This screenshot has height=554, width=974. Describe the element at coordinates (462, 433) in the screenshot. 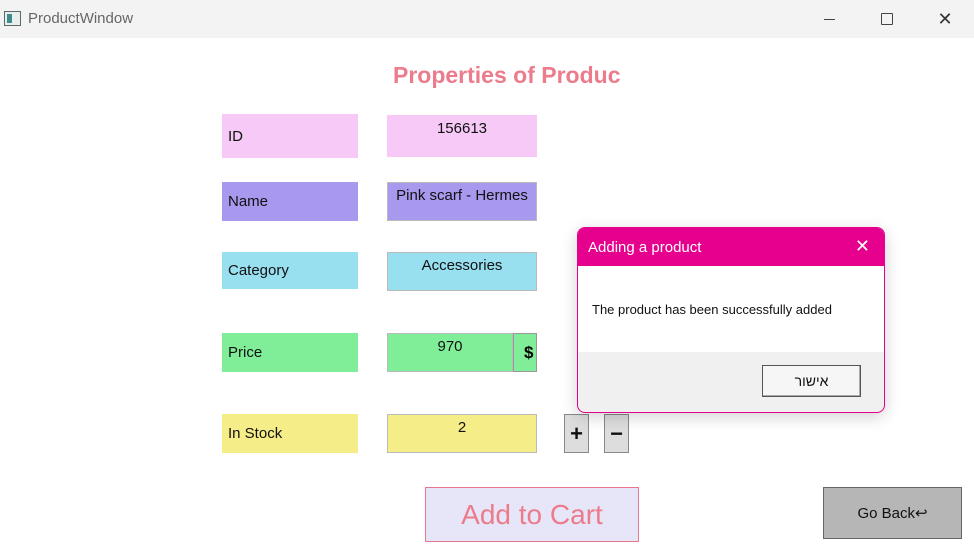

I see `stock-field: 2` at that location.